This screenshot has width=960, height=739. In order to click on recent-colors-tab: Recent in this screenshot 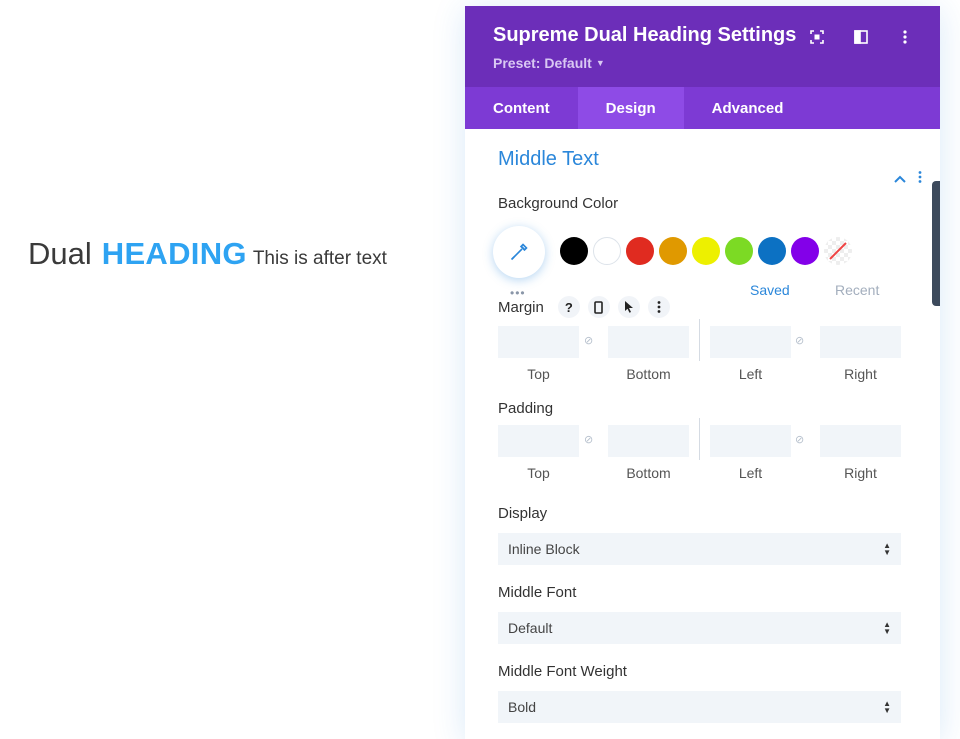, I will do `click(857, 290)`.